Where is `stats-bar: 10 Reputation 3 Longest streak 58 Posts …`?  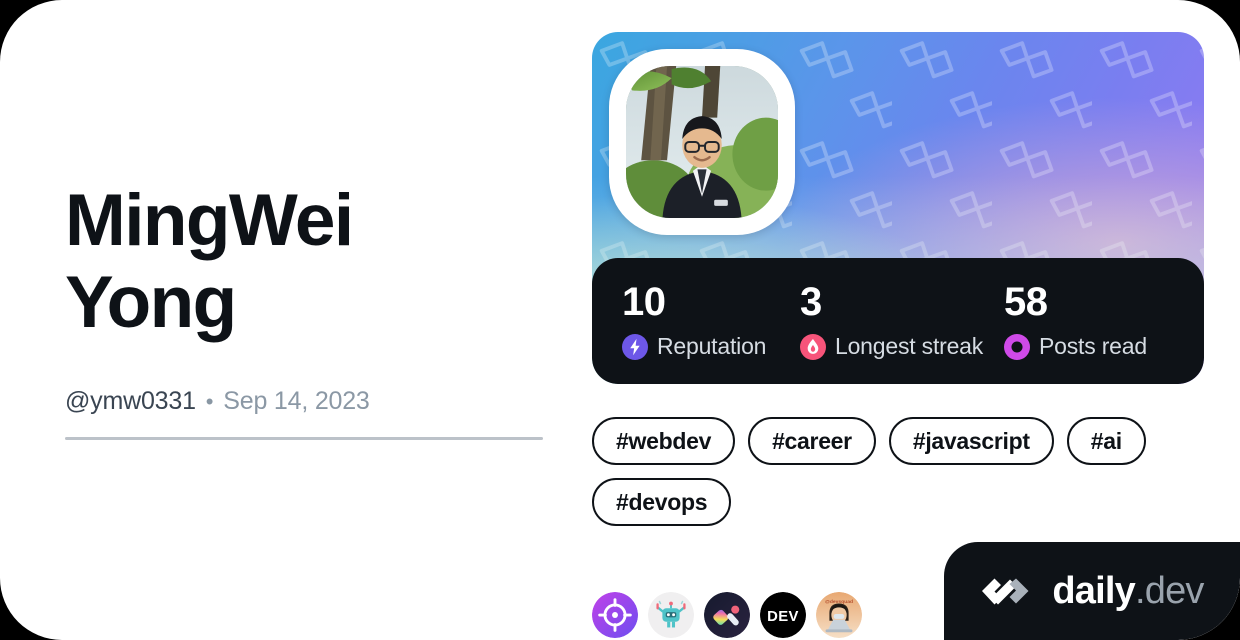 stats-bar: 10 Reputation 3 Longest streak 58 Posts … is located at coordinates (898, 321).